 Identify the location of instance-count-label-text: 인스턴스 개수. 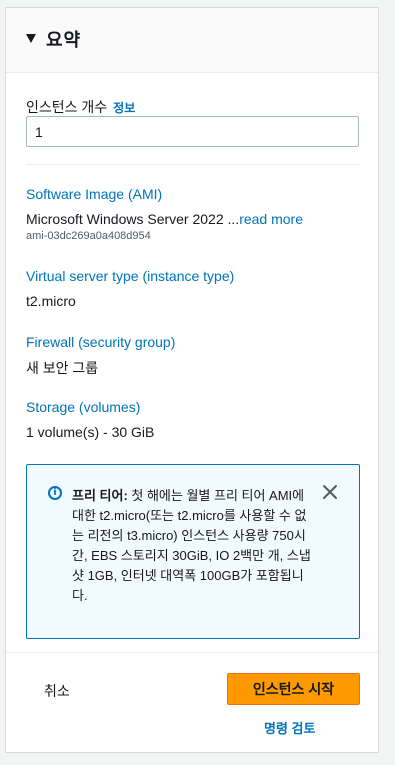
(67, 107).